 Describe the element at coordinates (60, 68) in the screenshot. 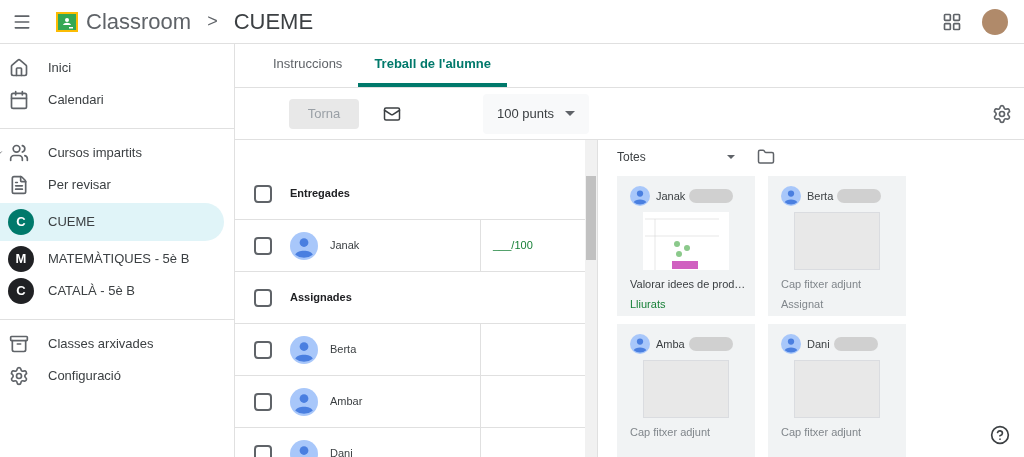

I see `sidebar-label: Inici` at that location.